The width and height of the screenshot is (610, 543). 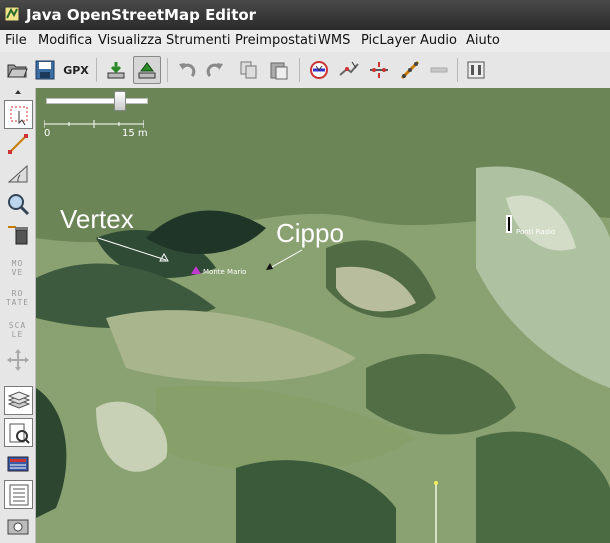 I want to click on split-way-button, so click(x=349, y=70).